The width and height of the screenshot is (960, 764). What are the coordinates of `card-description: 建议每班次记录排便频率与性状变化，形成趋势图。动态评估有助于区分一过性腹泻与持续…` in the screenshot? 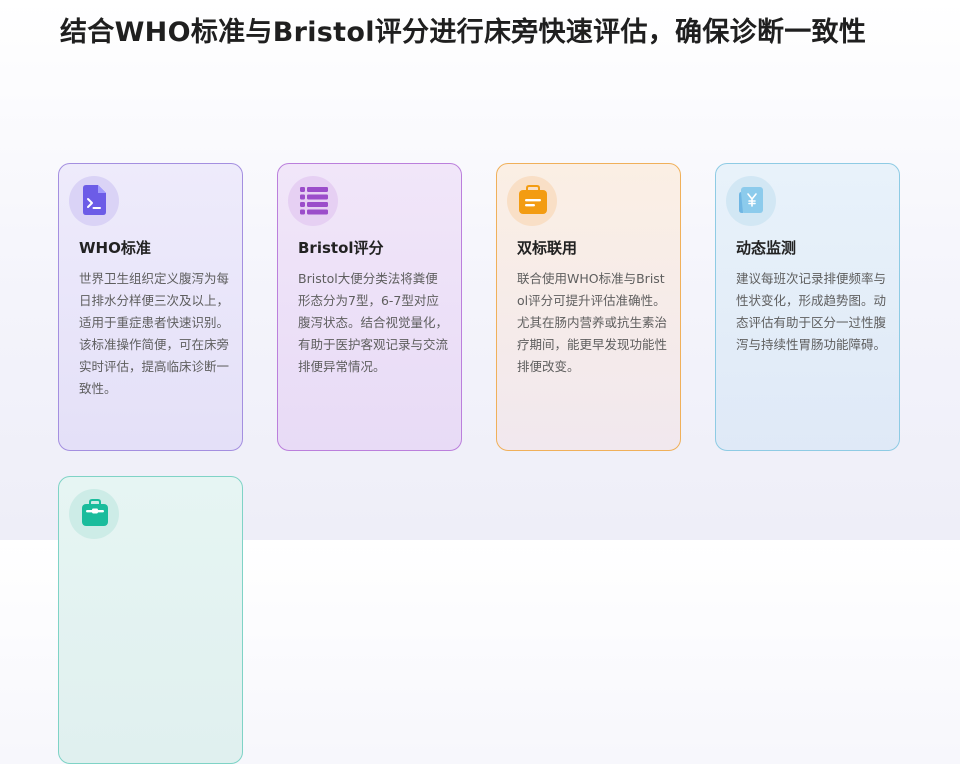 It's located at (811, 311).